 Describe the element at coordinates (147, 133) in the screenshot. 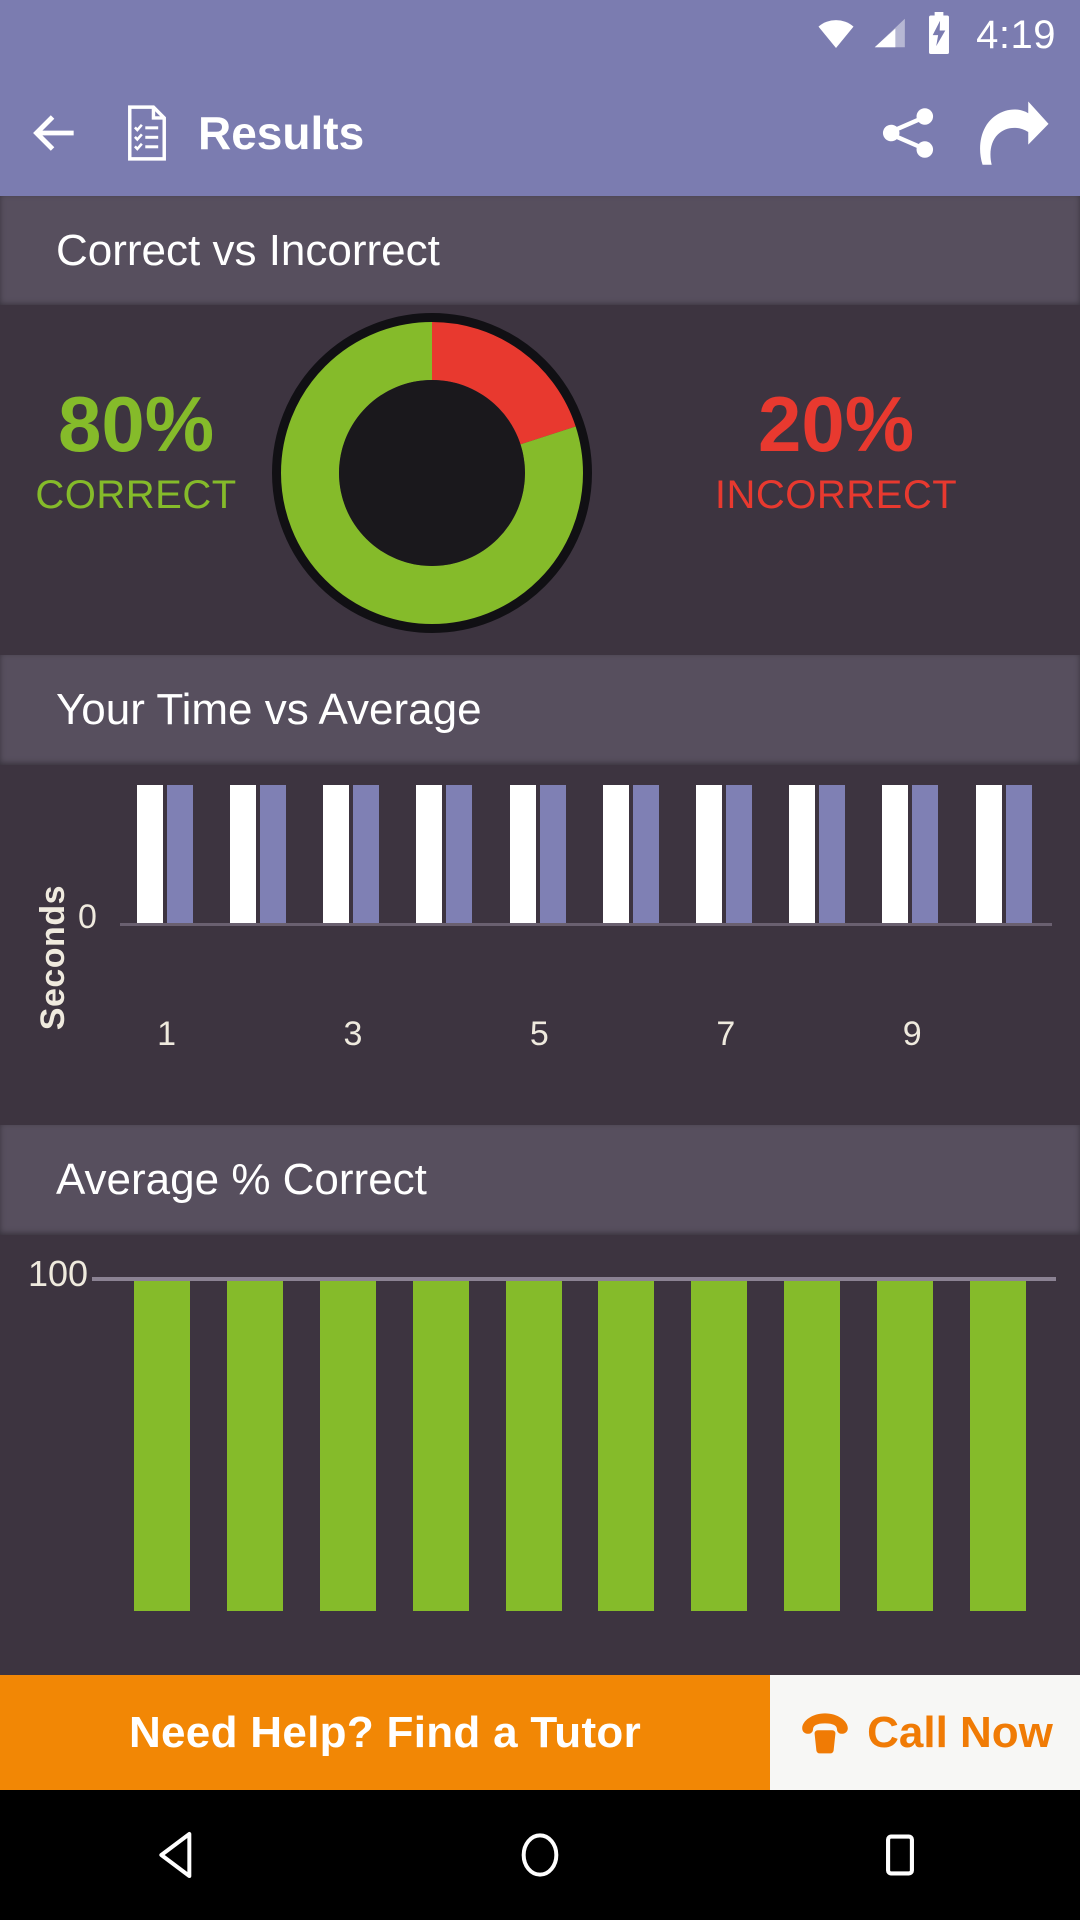

I see `checklist-document-icon` at that location.